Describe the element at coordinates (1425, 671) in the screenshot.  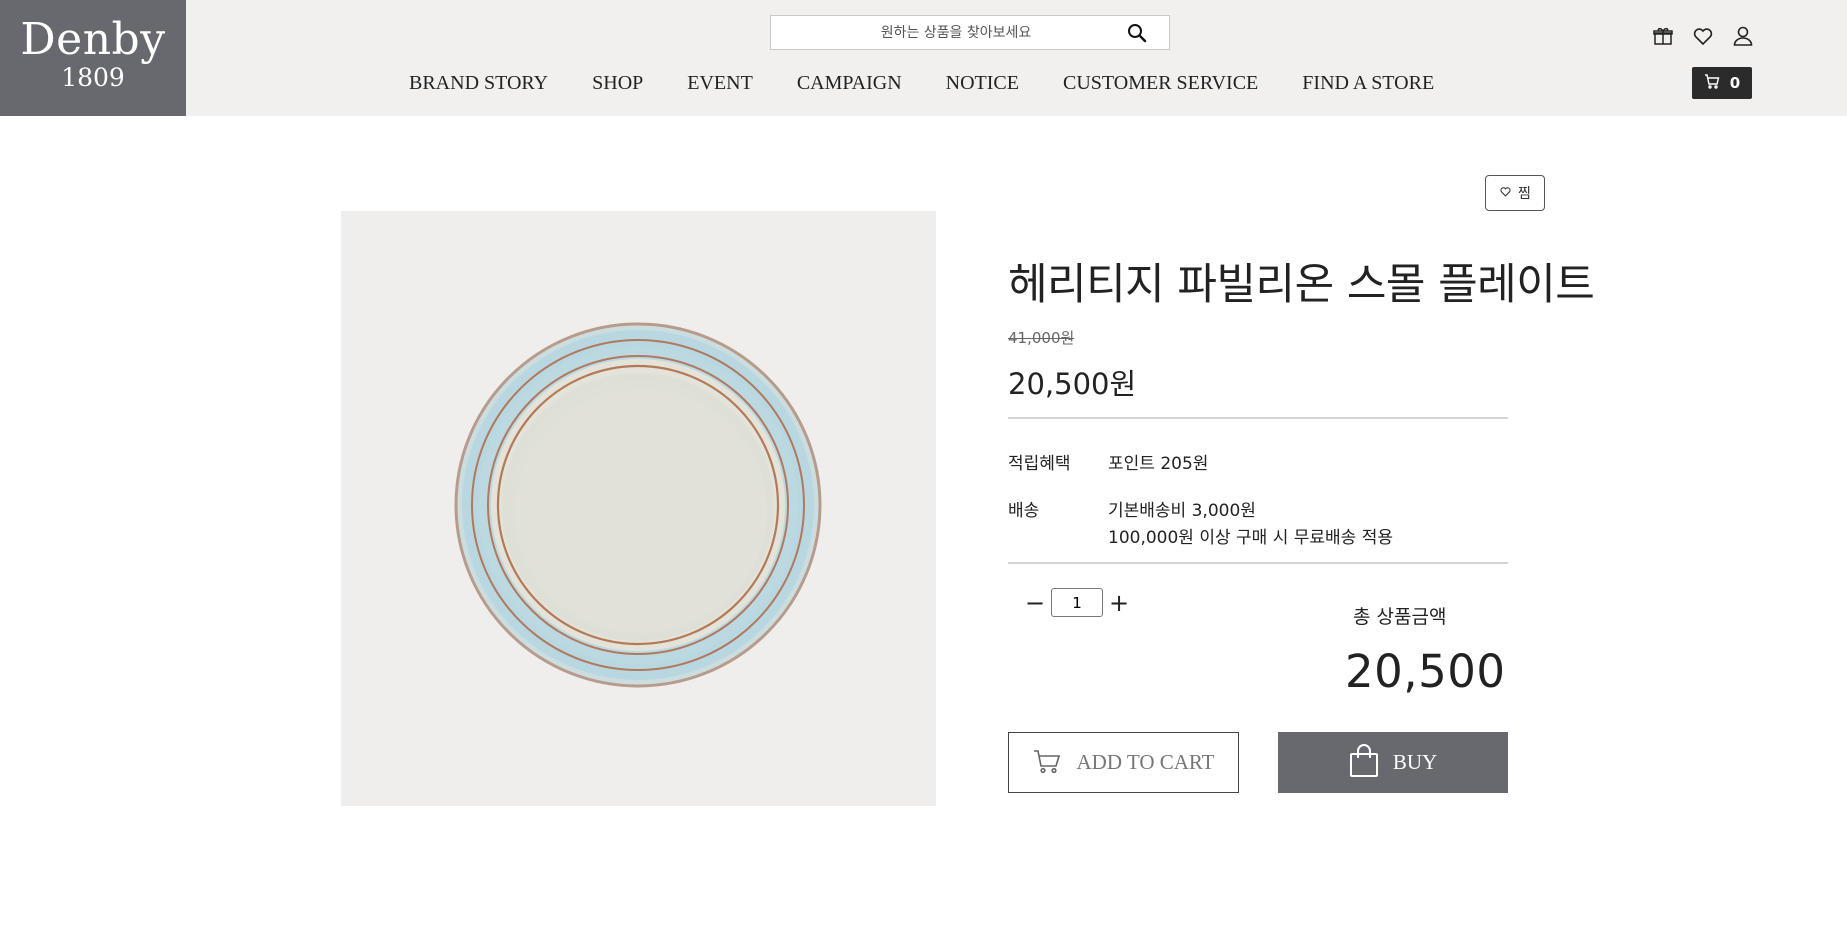
I see `total-value: 20,500` at that location.